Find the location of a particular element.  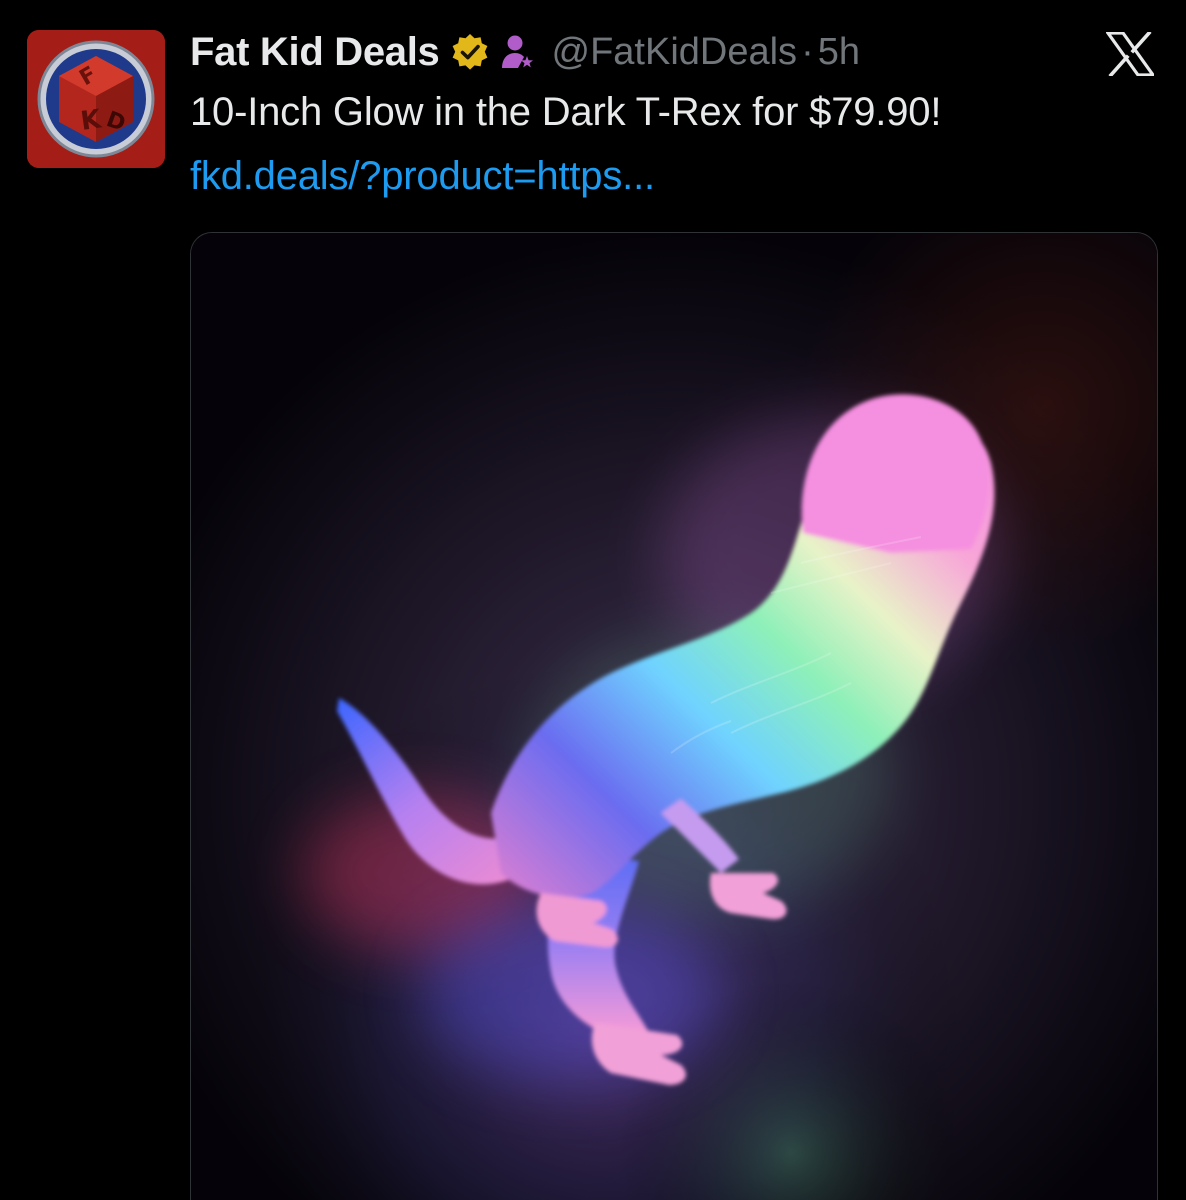

x-logo-icon is located at coordinates (1130, 54).